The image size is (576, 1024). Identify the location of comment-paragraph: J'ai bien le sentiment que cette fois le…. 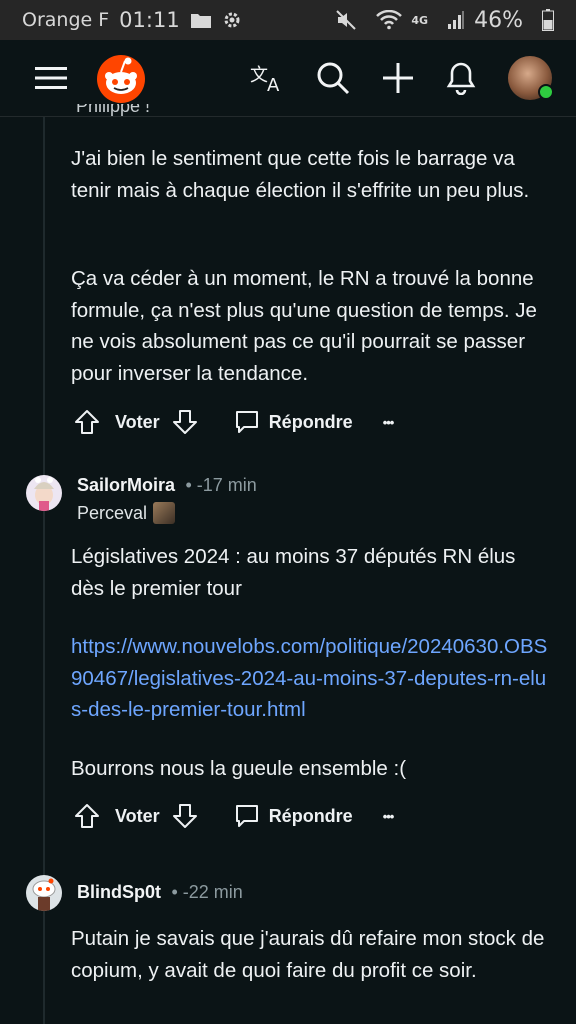
(300, 174).